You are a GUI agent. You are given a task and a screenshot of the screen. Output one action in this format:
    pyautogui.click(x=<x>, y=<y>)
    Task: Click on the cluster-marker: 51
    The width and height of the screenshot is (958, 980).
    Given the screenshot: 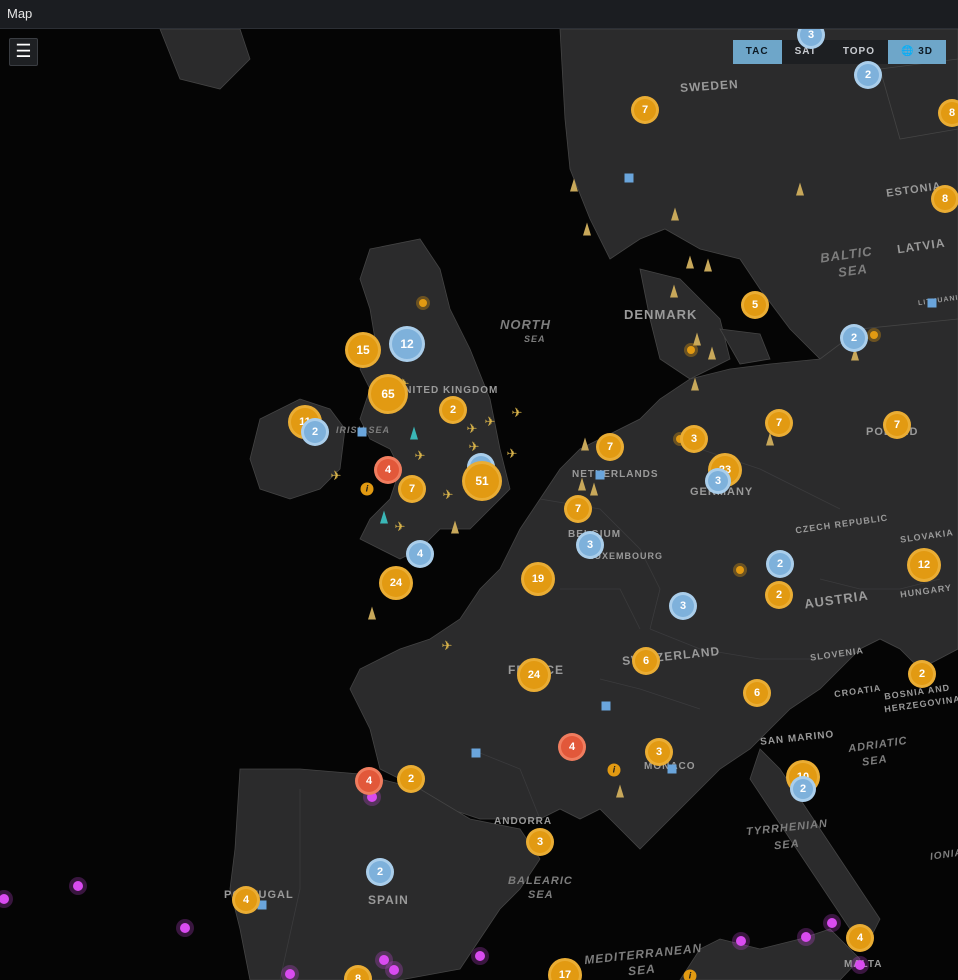 What is the action you would take?
    pyautogui.click(x=482, y=481)
    